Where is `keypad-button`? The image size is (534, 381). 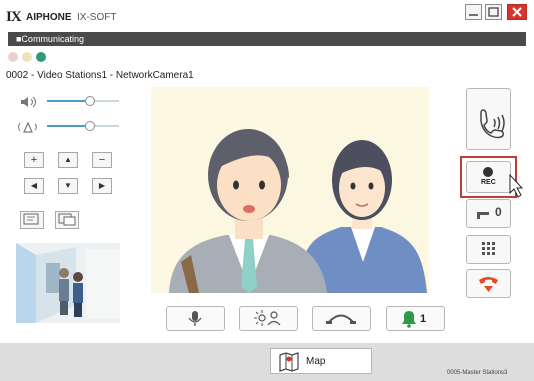
keypad-button is located at coordinates (488, 249).